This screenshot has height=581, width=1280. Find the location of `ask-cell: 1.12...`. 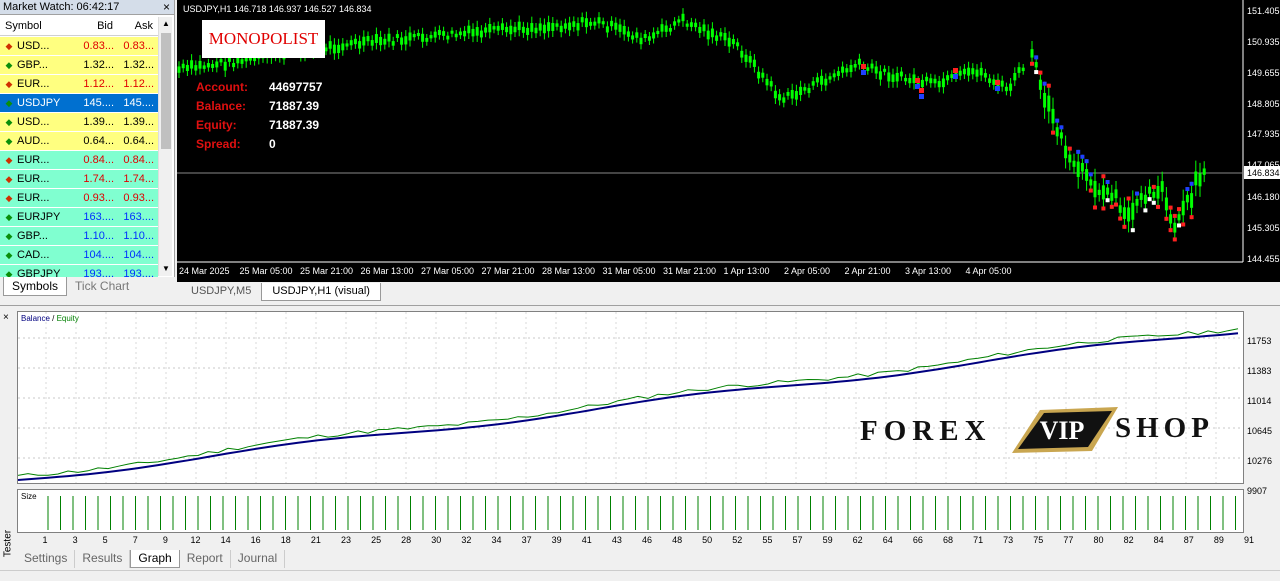

ask-cell: 1.12... is located at coordinates (138, 84).